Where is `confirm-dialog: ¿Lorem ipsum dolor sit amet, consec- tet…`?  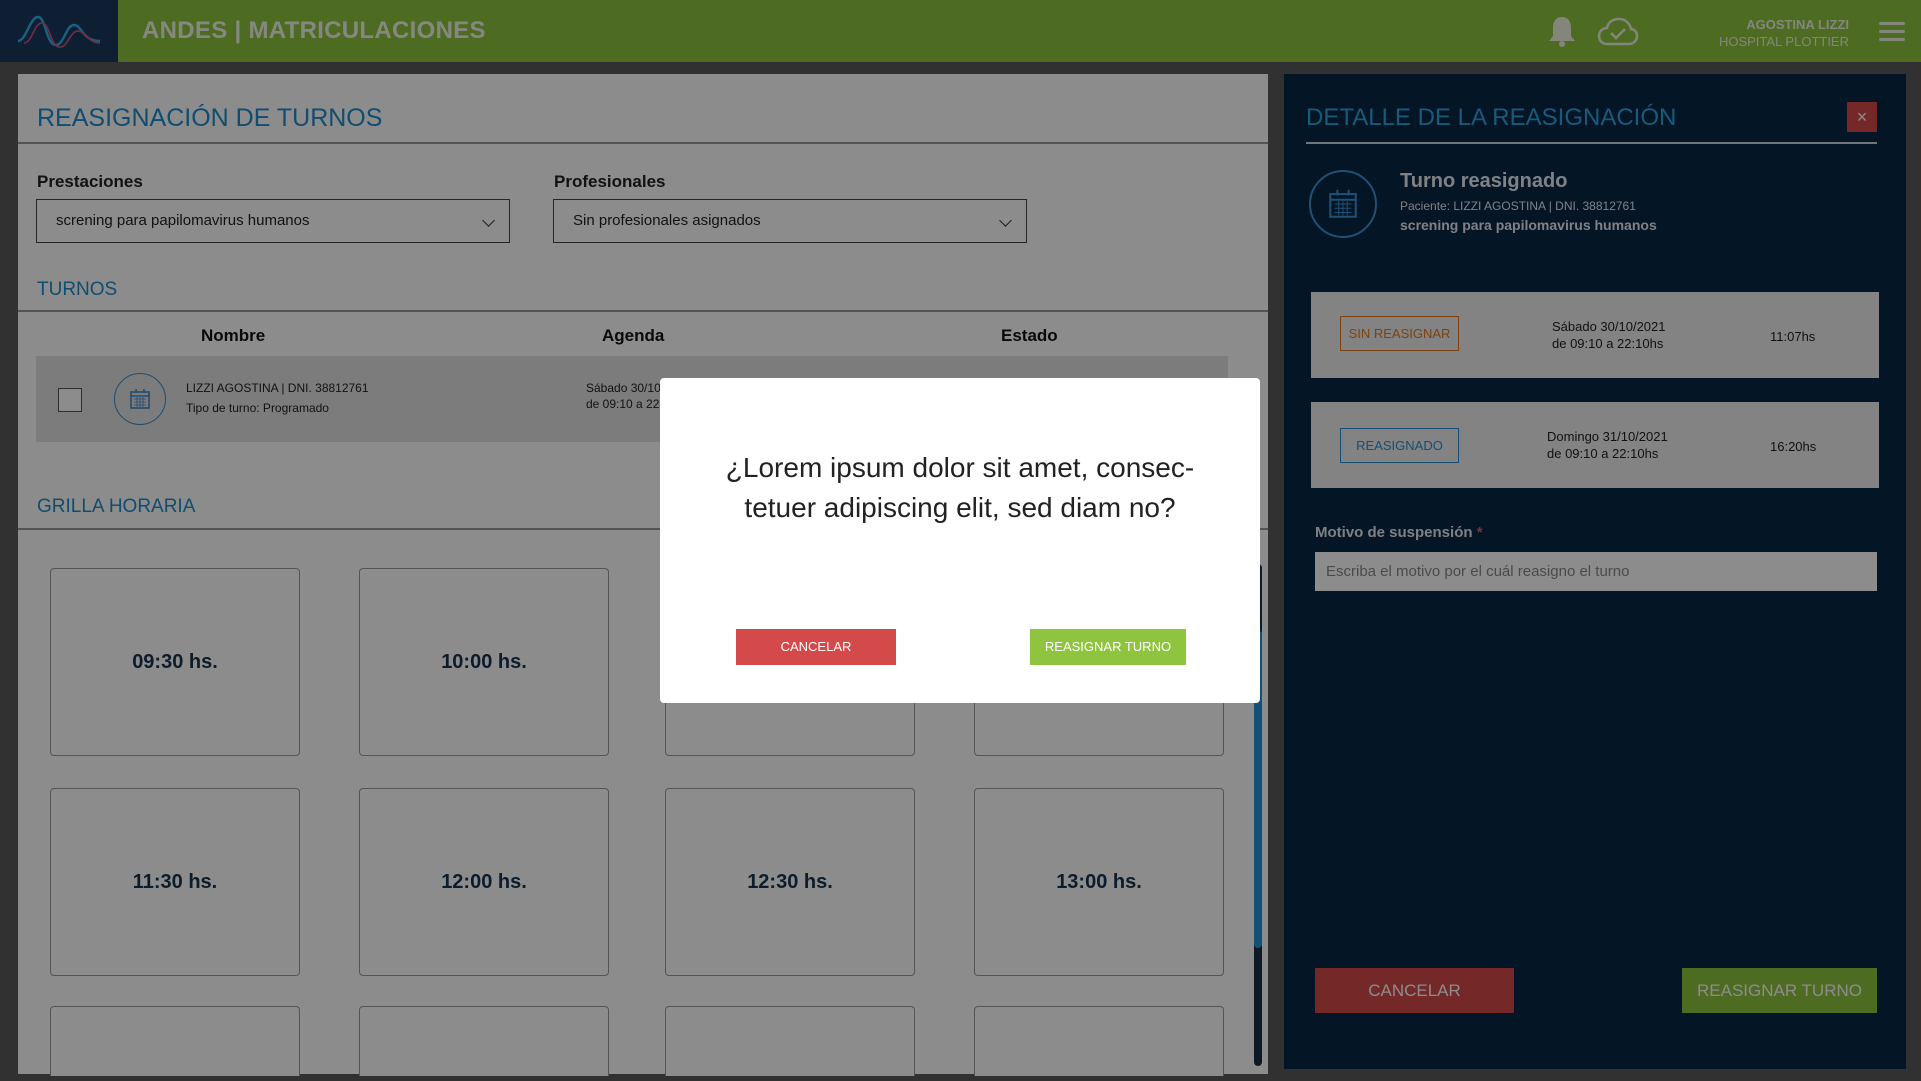
confirm-dialog: ¿Lorem ipsum dolor sit amet, consec- tet… is located at coordinates (960, 540).